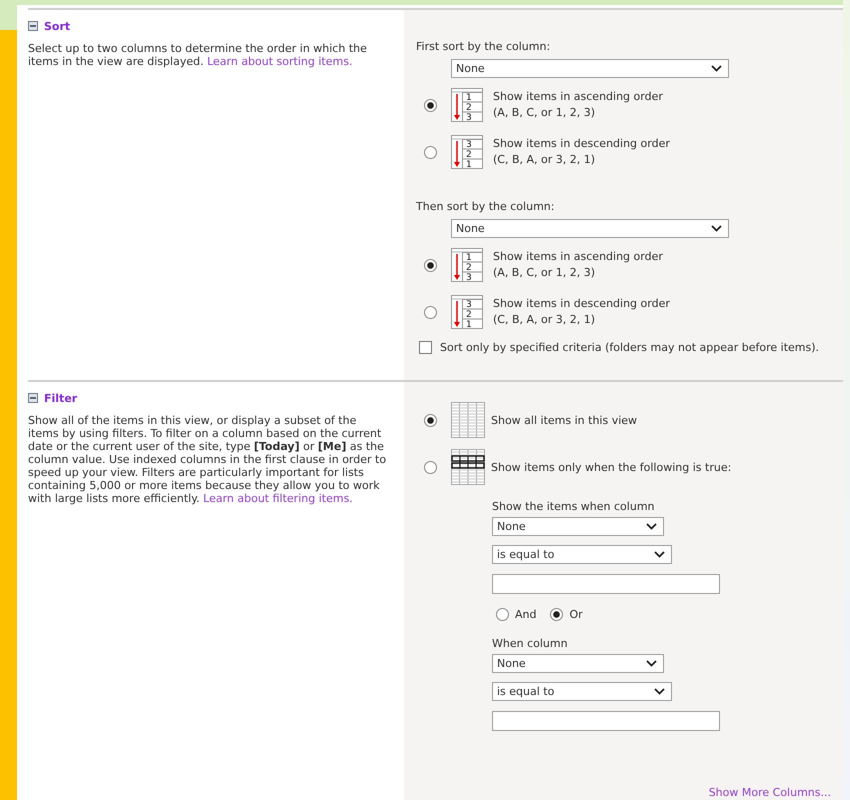 The height and width of the screenshot is (800, 850). I want to click on section-title: Filter, so click(61, 398).